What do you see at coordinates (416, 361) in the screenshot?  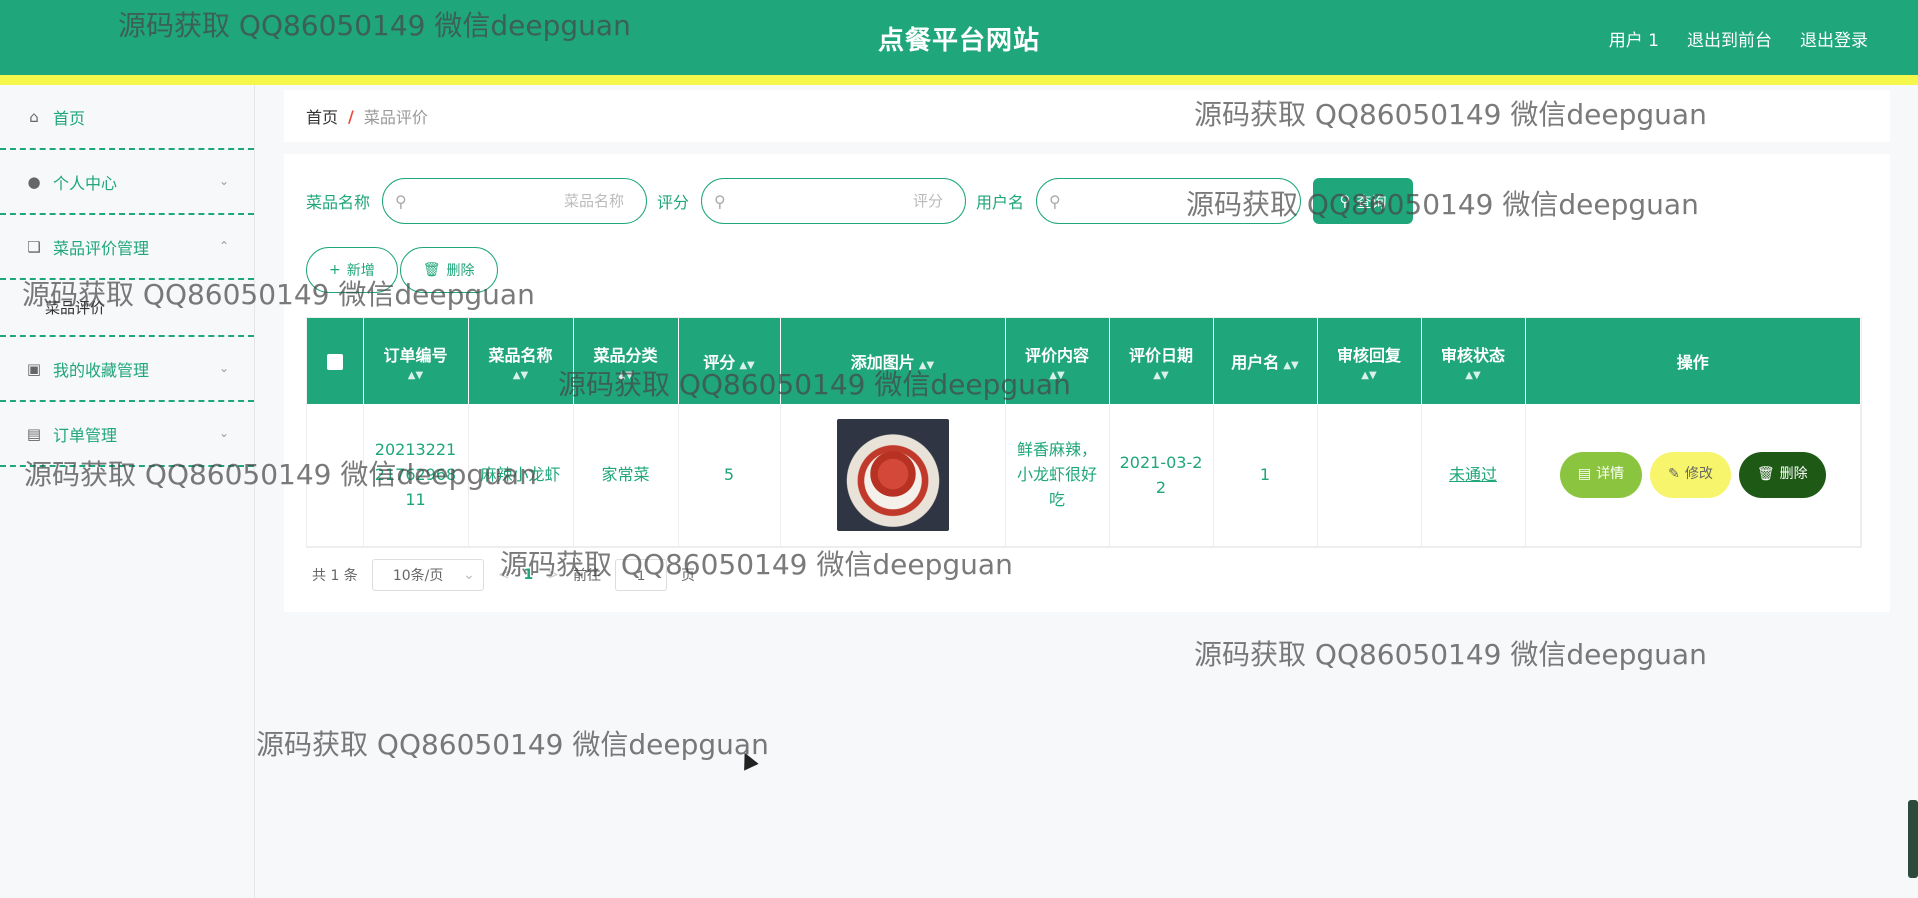 I see `column-header: 订单编号 ▲▼` at bounding box center [416, 361].